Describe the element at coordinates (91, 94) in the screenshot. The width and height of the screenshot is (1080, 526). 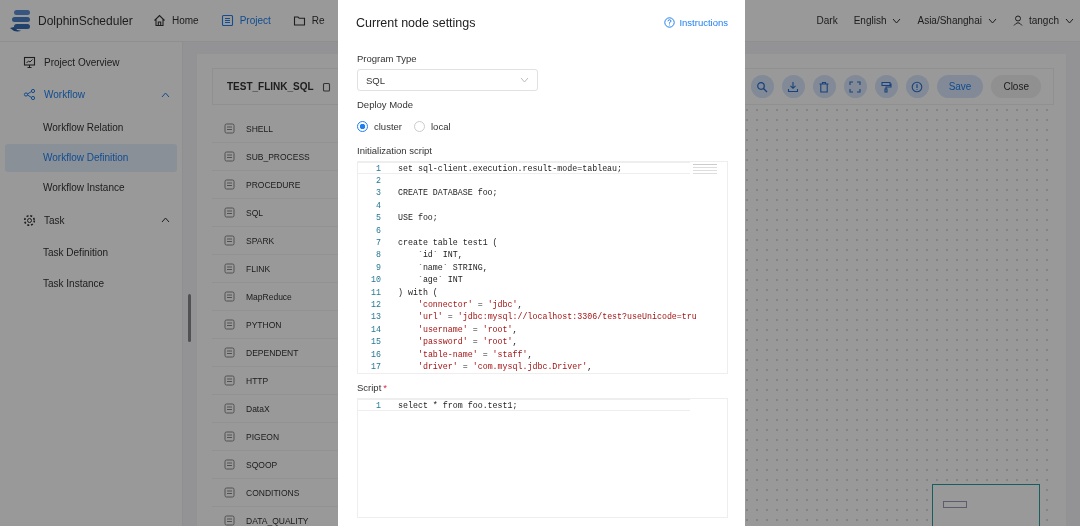
I see `sidebar-item: Workflow` at that location.